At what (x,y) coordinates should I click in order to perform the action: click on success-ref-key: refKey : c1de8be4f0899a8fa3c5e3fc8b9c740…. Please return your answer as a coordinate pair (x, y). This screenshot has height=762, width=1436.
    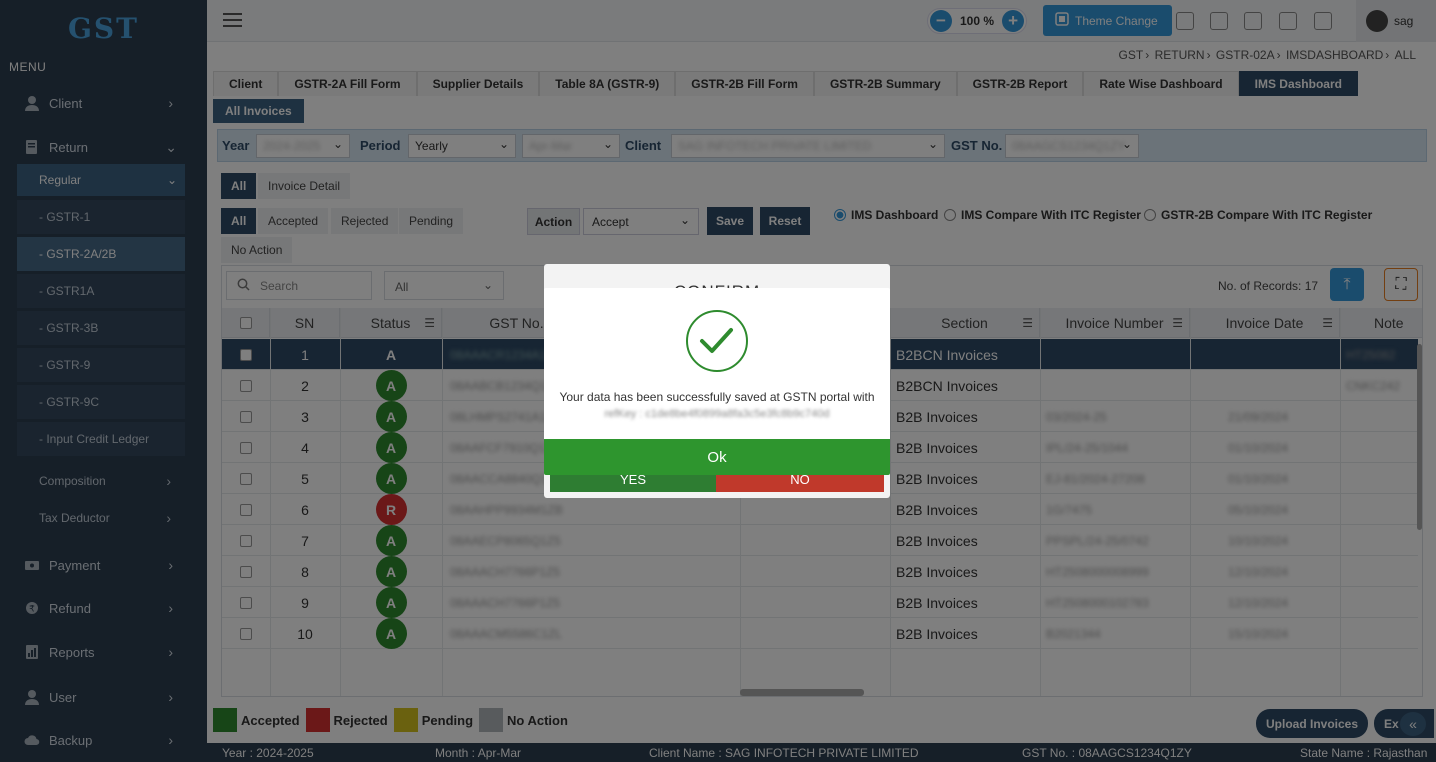
    Looking at the image, I should click on (717, 414).